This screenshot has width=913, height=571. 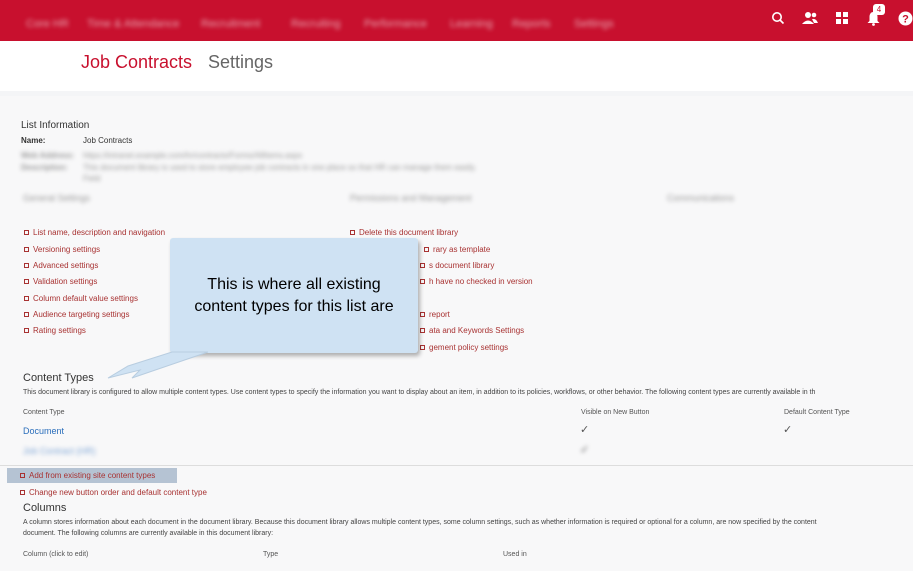 What do you see at coordinates (58, 378) in the screenshot?
I see `content-types-heading: Content Types` at bounding box center [58, 378].